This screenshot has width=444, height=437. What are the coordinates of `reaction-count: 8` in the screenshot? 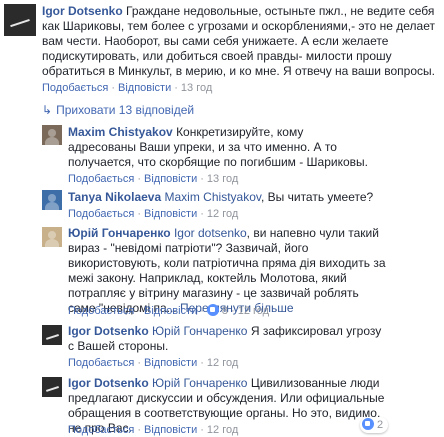 It's located at (217, 310).